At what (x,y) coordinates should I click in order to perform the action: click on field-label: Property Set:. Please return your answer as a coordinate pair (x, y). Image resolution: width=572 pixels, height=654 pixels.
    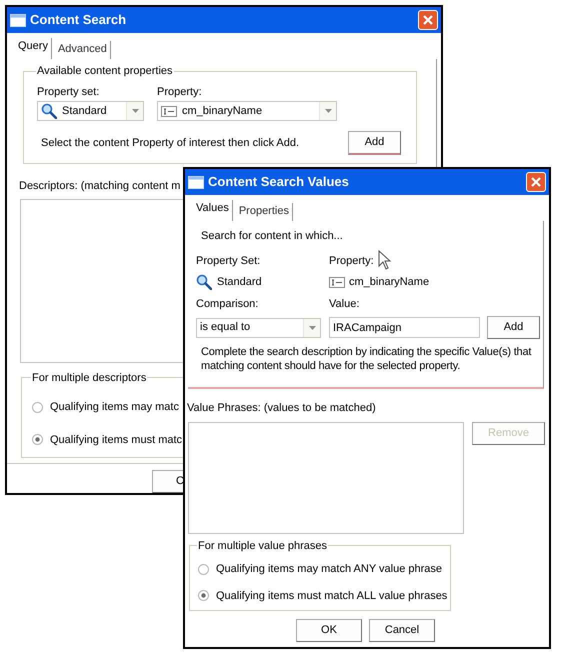
    Looking at the image, I should click on (229, 261).